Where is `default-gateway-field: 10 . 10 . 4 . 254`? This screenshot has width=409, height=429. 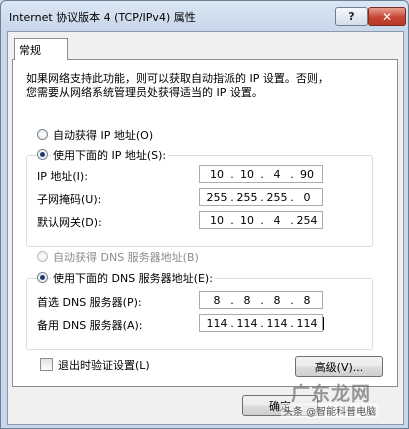
default-gateway-field: 10 . 10 . 4 . 254 is located at coordinates (261, 220).